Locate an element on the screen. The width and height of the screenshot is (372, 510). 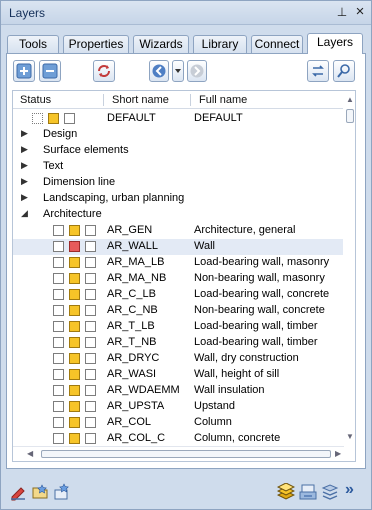
tab-layers: Layers is located at coordinates (335, 43).